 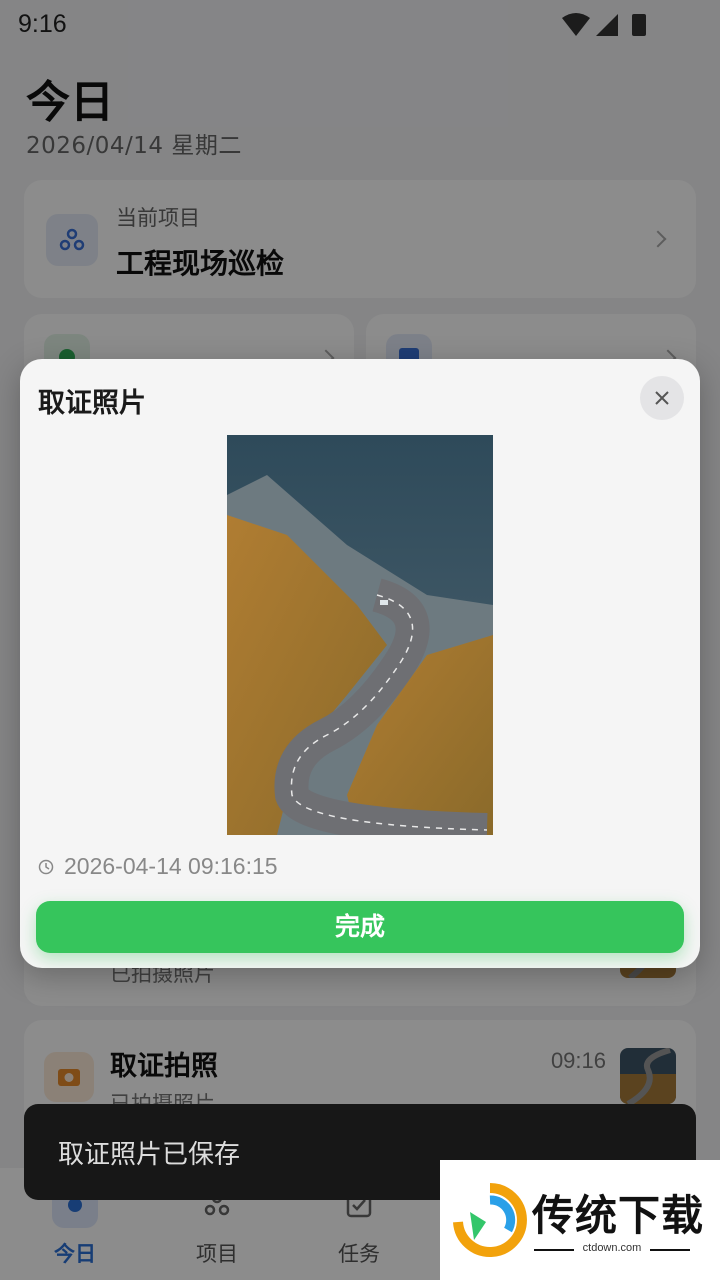 What do you see at coordinates (618, 1215) in the screenshot?
I see `watermark-brand: 传统下载` at bounding box center [618, 1215].